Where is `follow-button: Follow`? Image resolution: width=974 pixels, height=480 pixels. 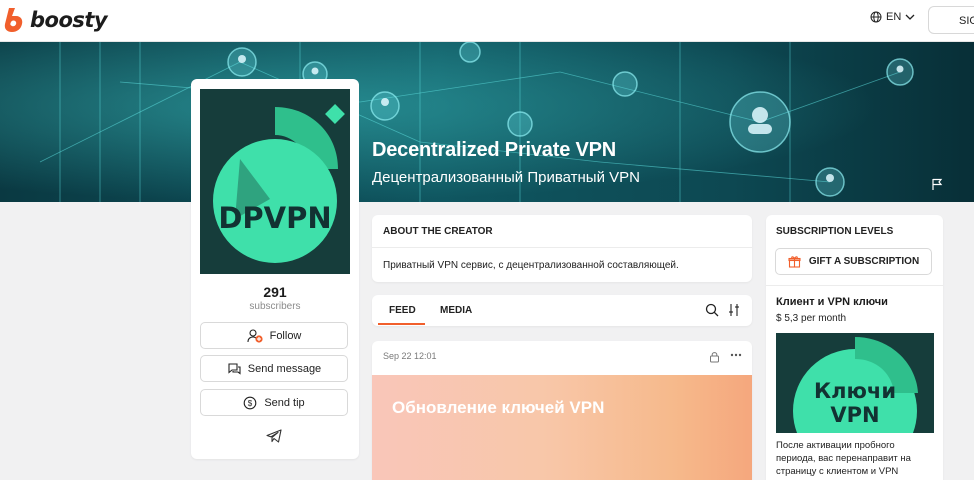 follow-button: Follow is located at coordinates (274, 335).